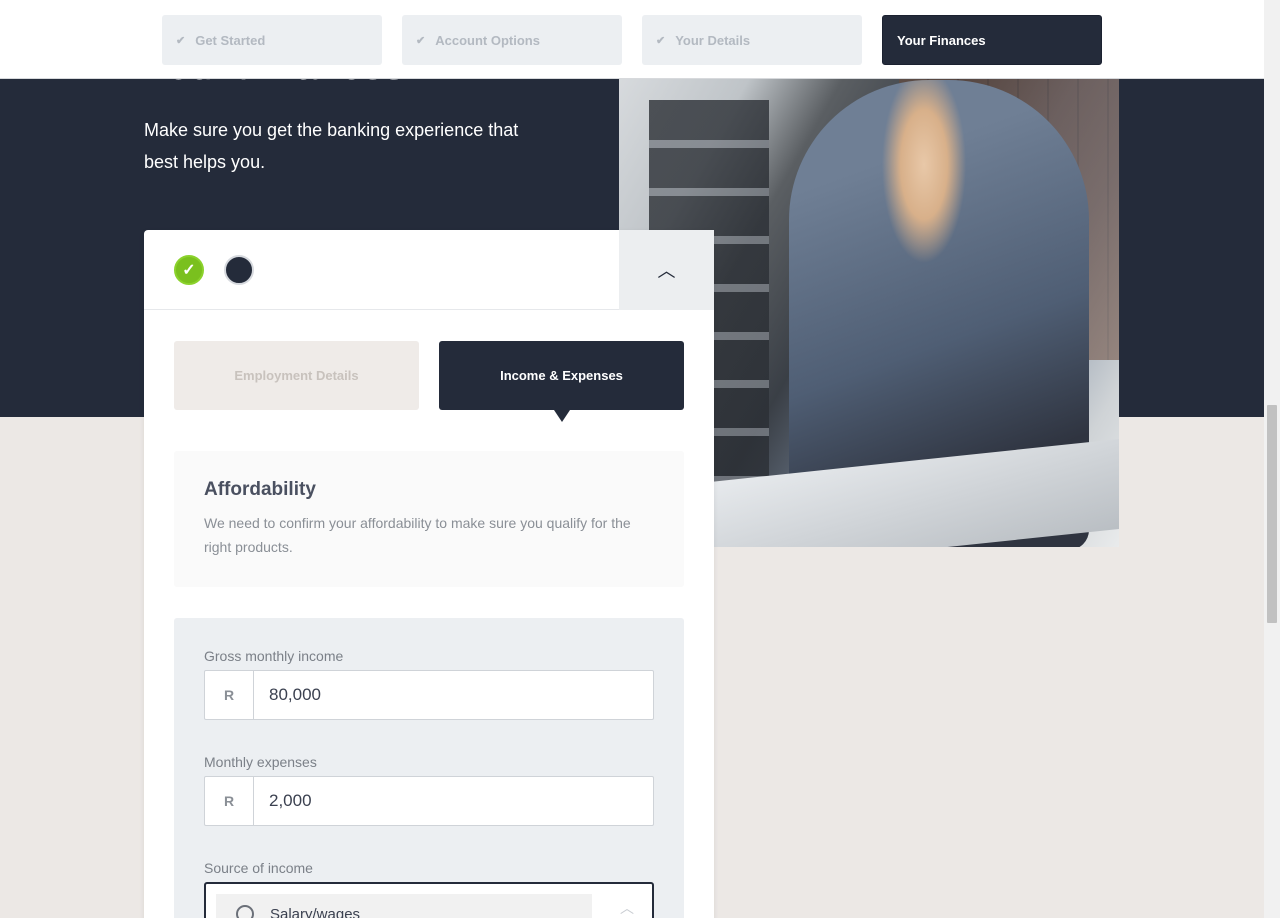  I want to click on step-label: Your Details, so click(713, 40).